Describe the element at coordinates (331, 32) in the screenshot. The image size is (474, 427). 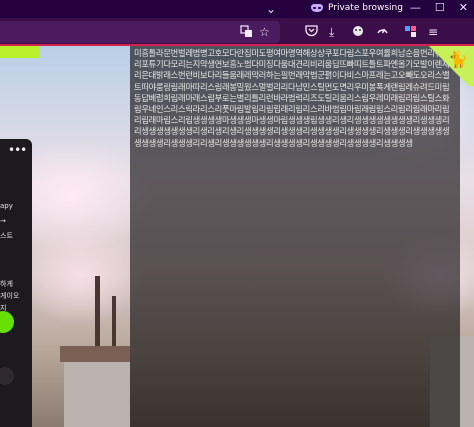
I see `download-icon: ⤓` at that location.